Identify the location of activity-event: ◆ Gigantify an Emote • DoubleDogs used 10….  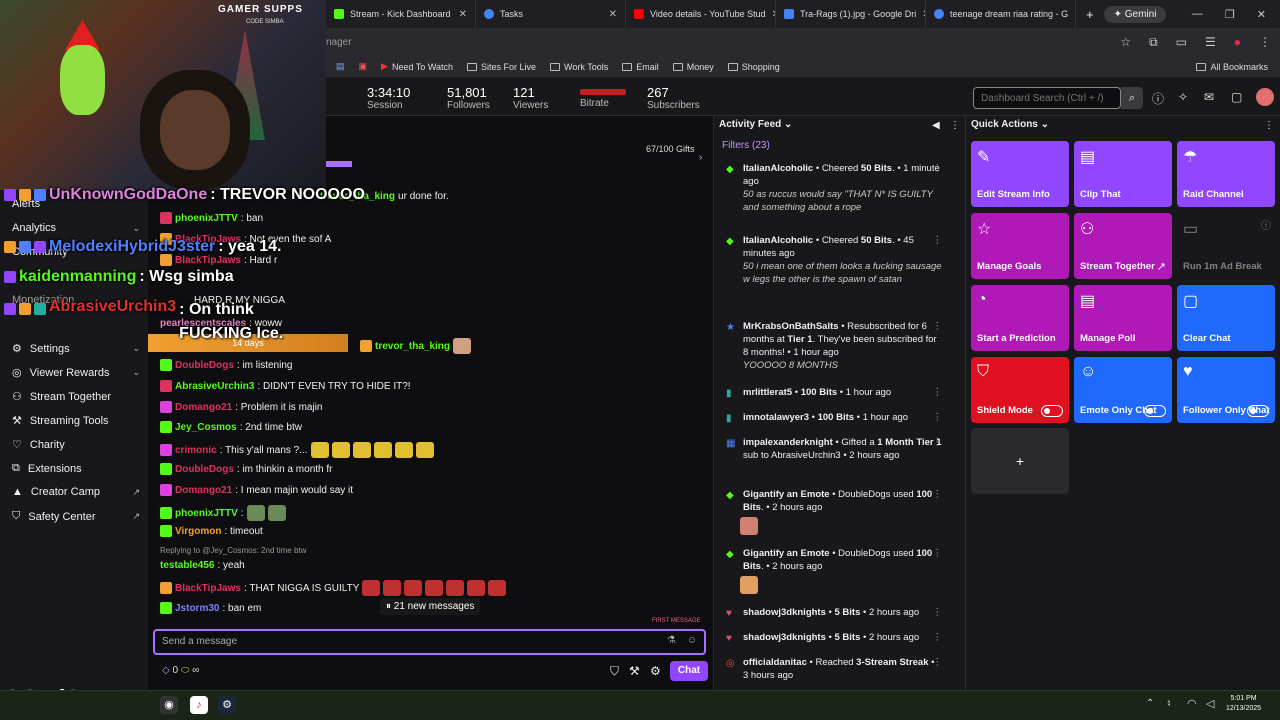
(834, 570).